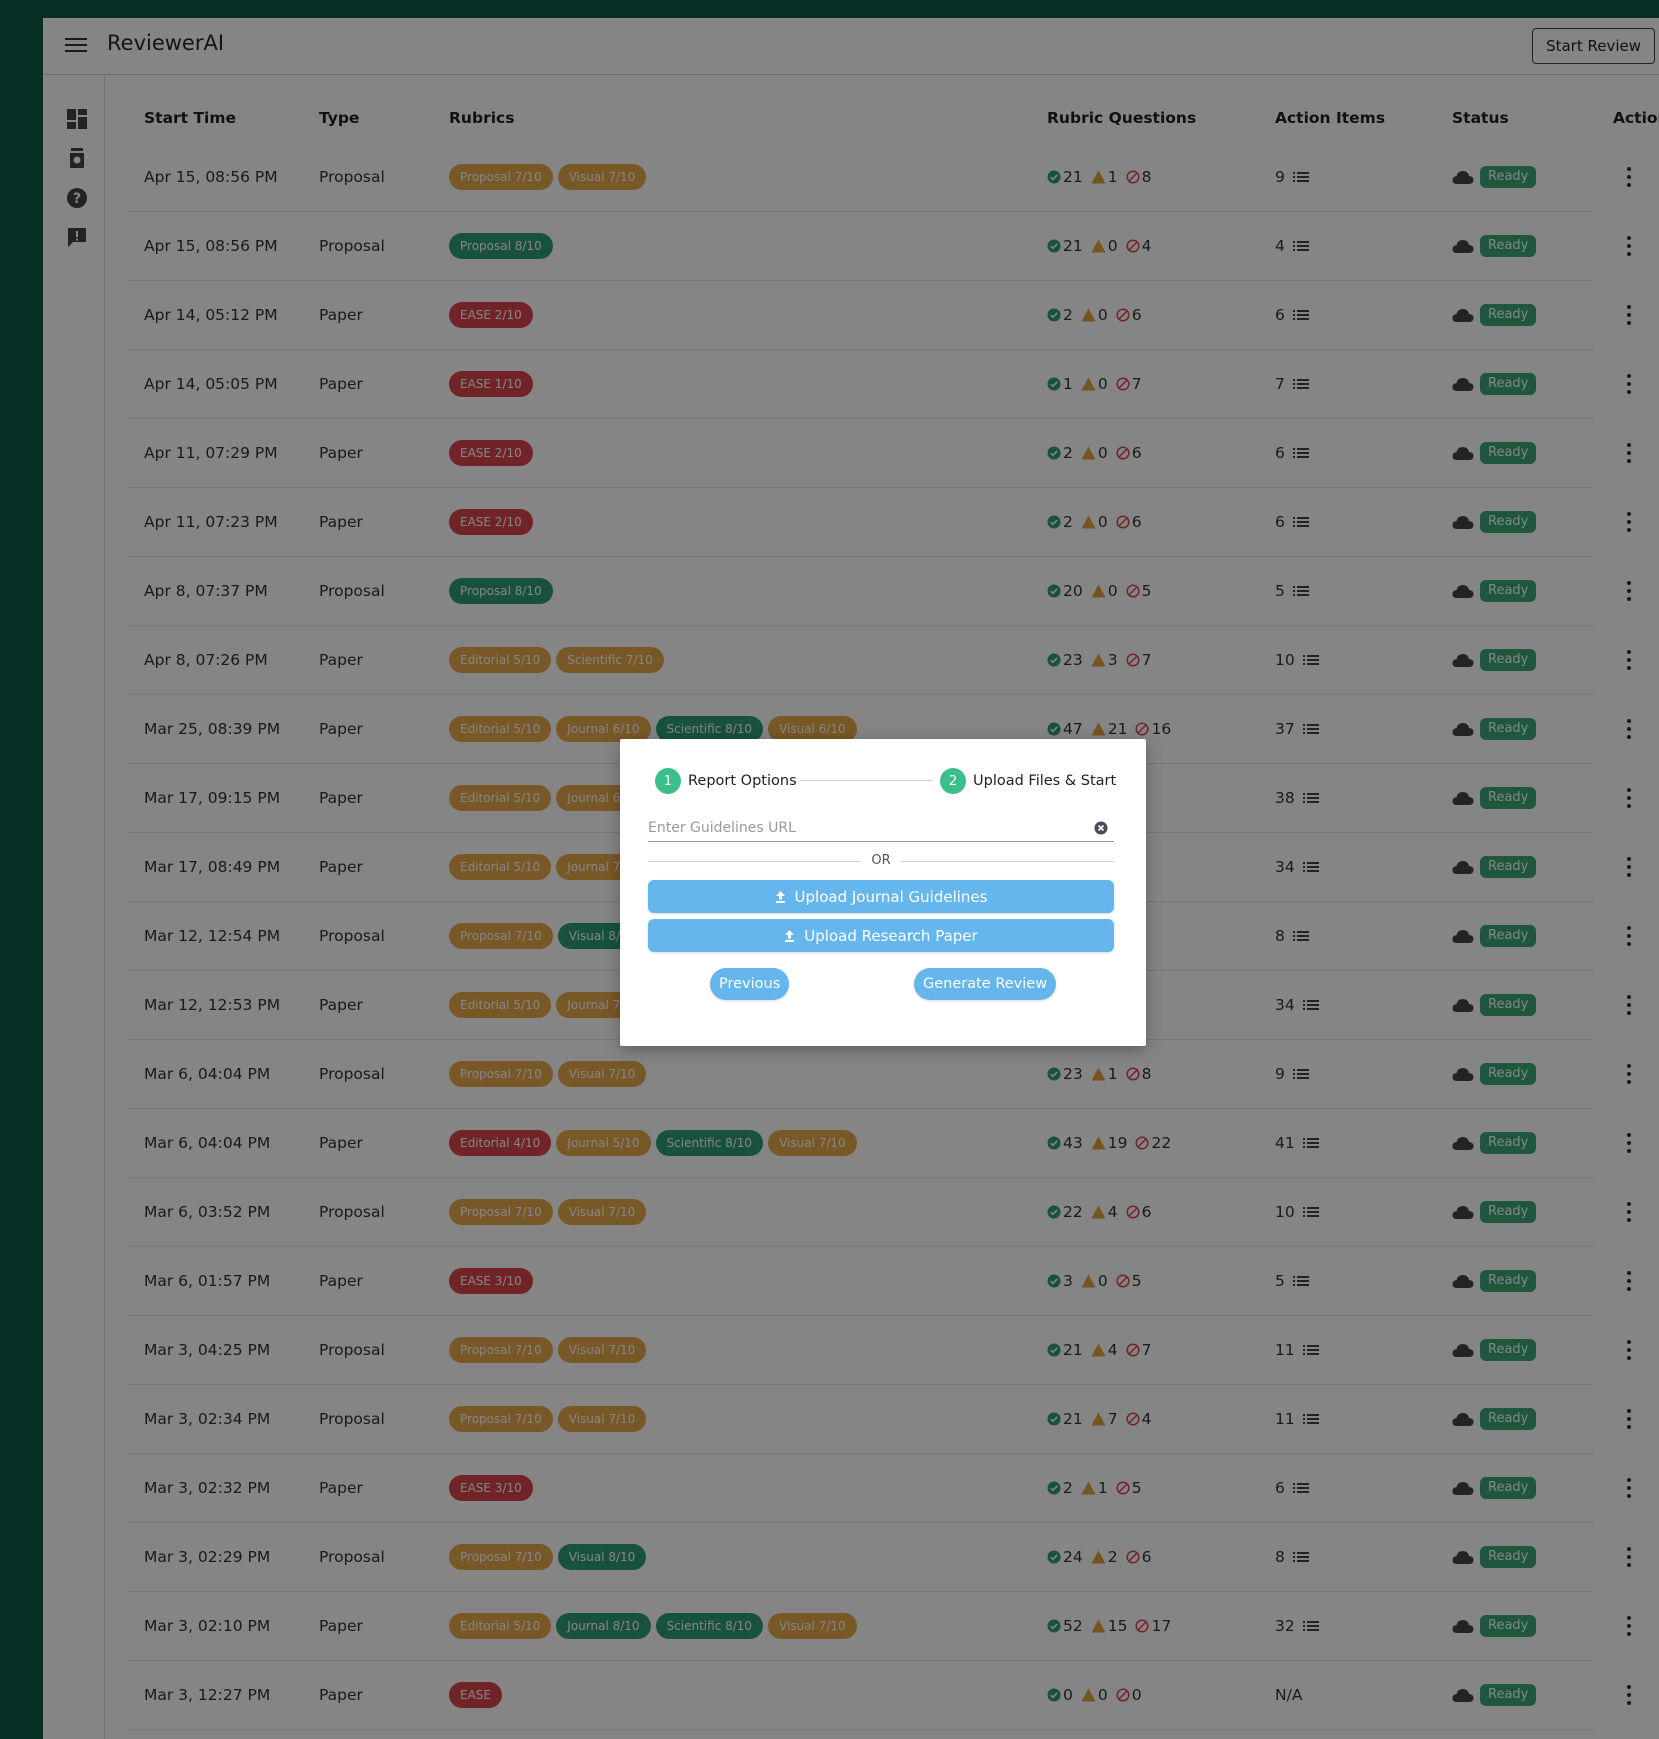 The width and height of the screenshot is (1659, 1739). What do you see at coordinates (1101, 829) in the screenshot?
I see `clear-icon` at bounding box center [1101, 829].